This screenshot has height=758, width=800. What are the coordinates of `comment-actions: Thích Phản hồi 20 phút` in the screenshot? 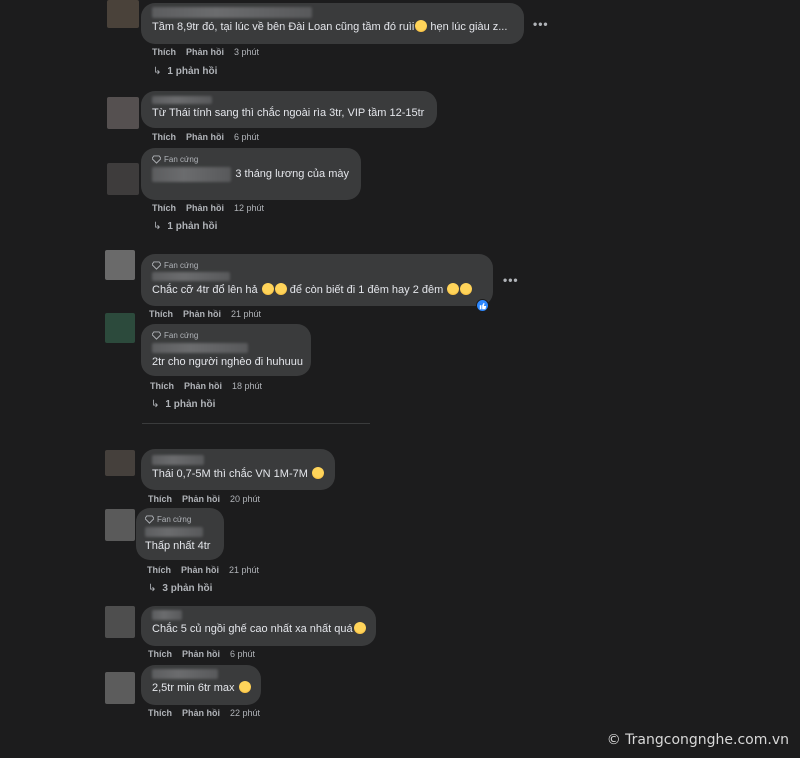 It's located at (204, 499).